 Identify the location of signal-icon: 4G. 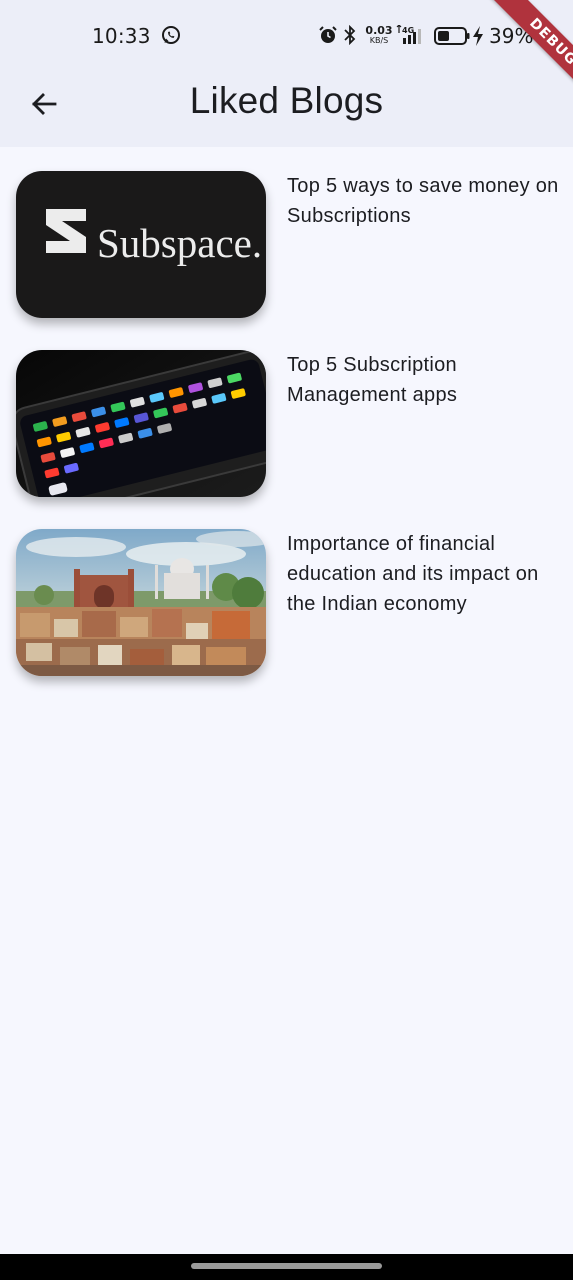
(410, 37).